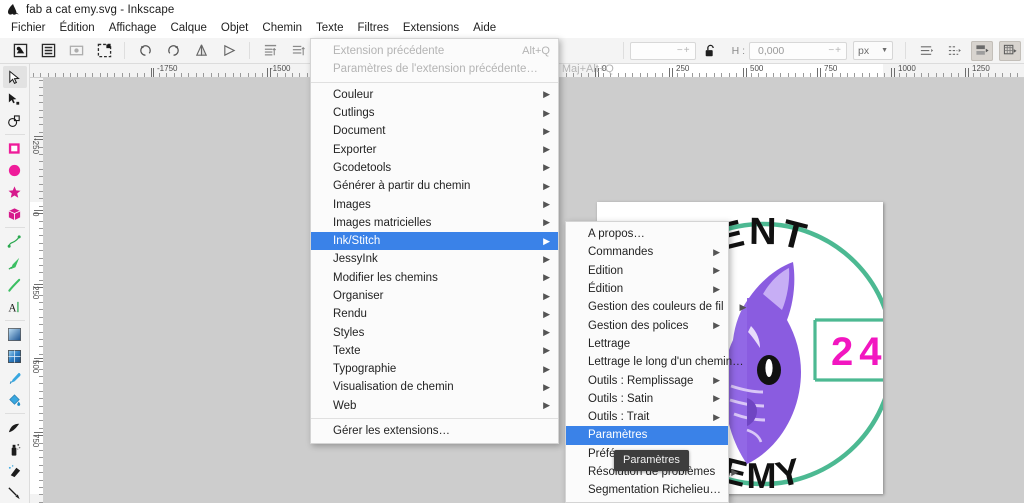  I want to click on menu-item-lettrage: Lettrage, so click(647, 344).